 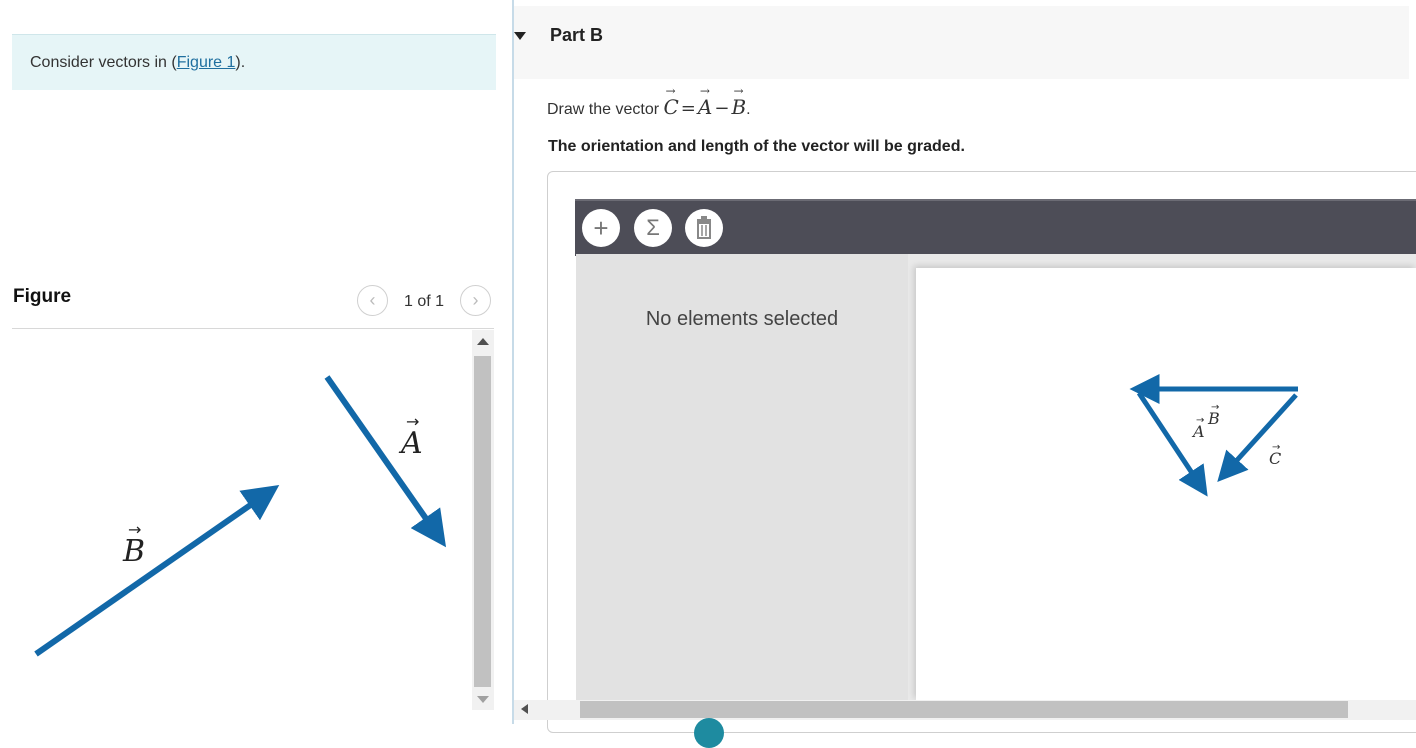 I want to click on vector-b-arrow, so click(x=157, y=571).